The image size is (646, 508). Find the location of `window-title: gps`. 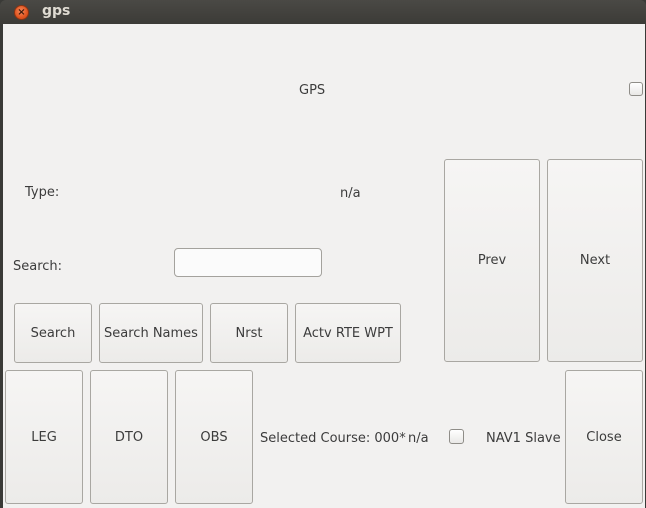

window-title: gps is located at coordinates (56, 11).